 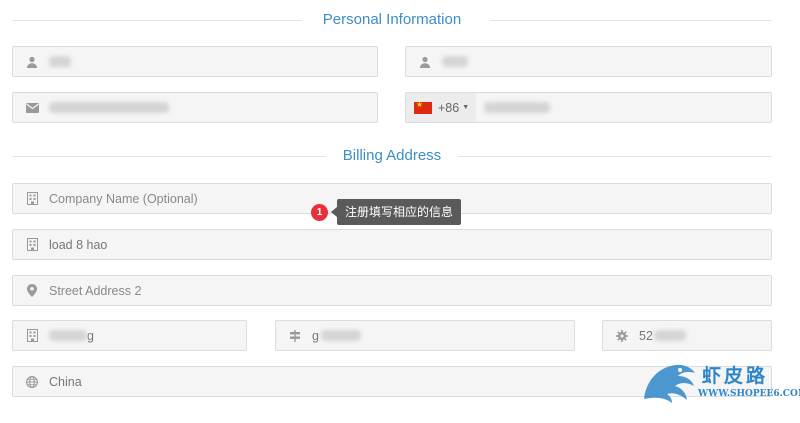 What do you see at coordinates (32, 108) in the screenshot?
I see `envelope-icon` at bounding box center [32, 108].